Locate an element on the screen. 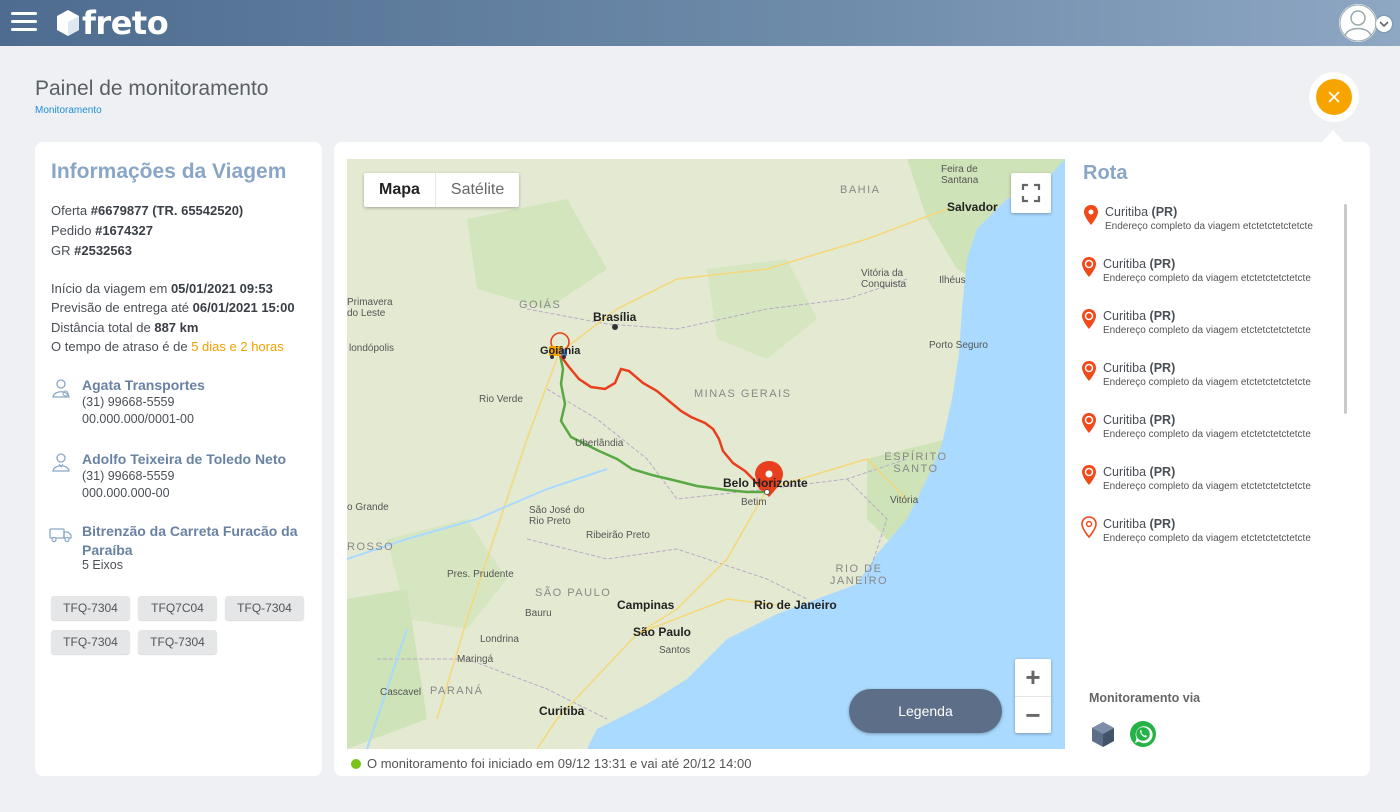  map-type-satellite-button: Satélite is located at coordinates (476, 190).